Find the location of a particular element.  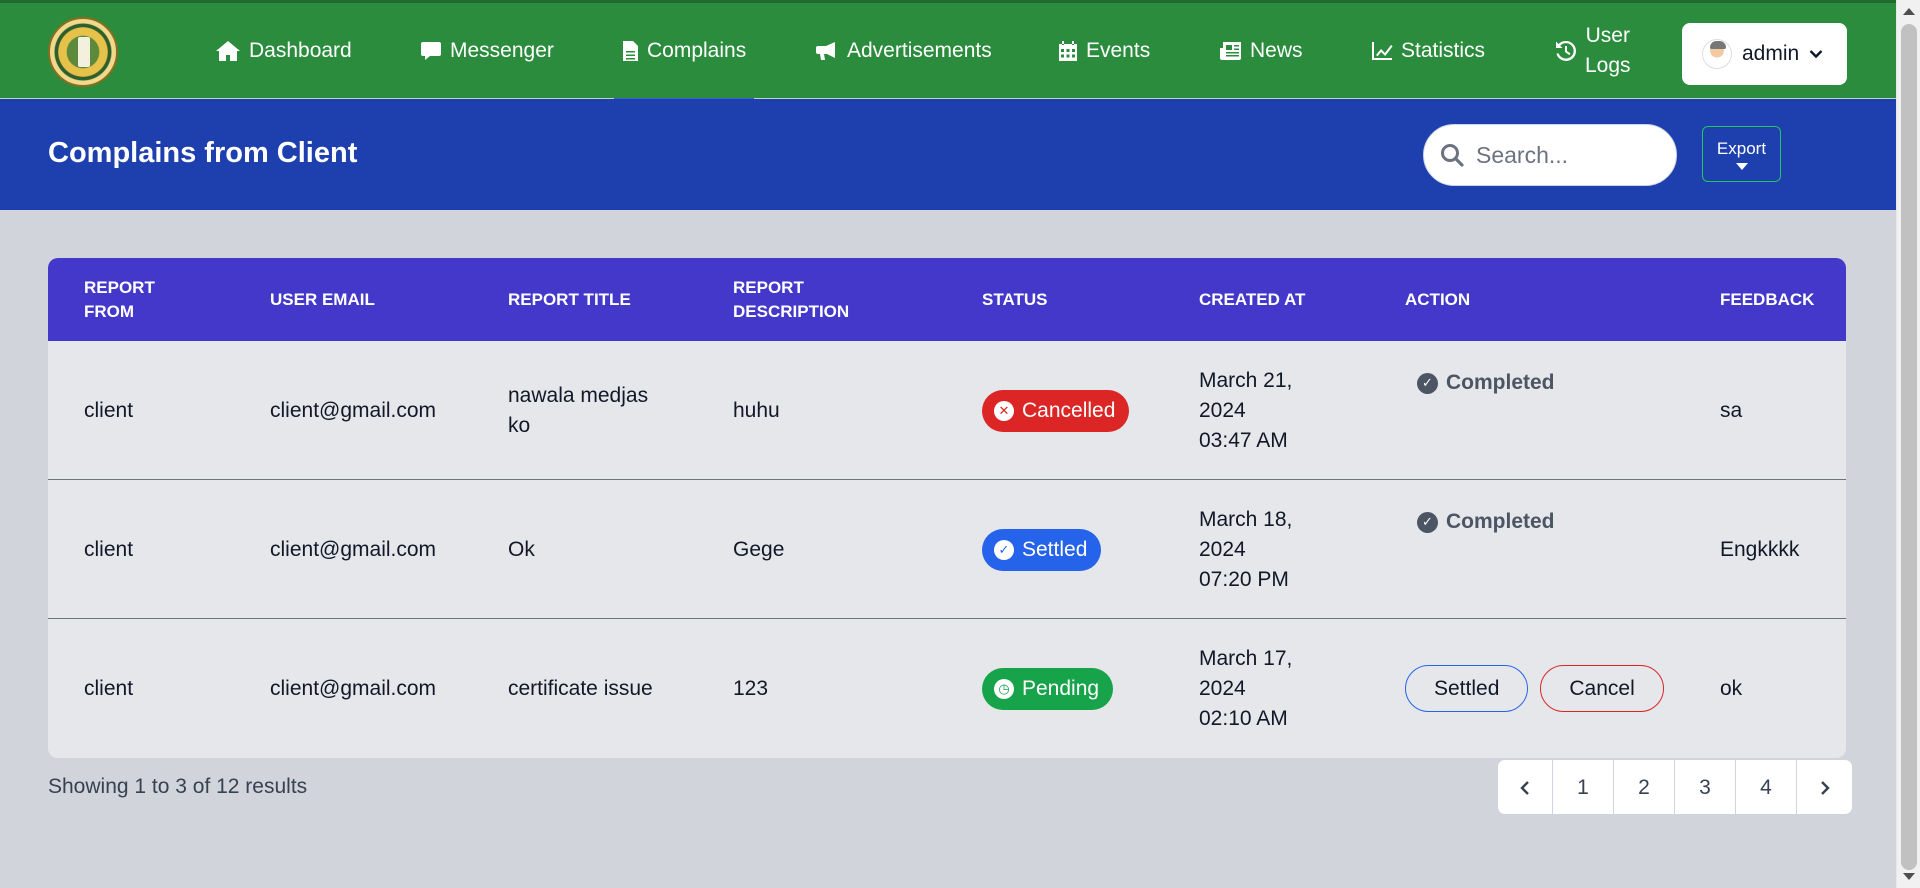

nav-user-logs: User Logs is located at coordinates (1593, 51).